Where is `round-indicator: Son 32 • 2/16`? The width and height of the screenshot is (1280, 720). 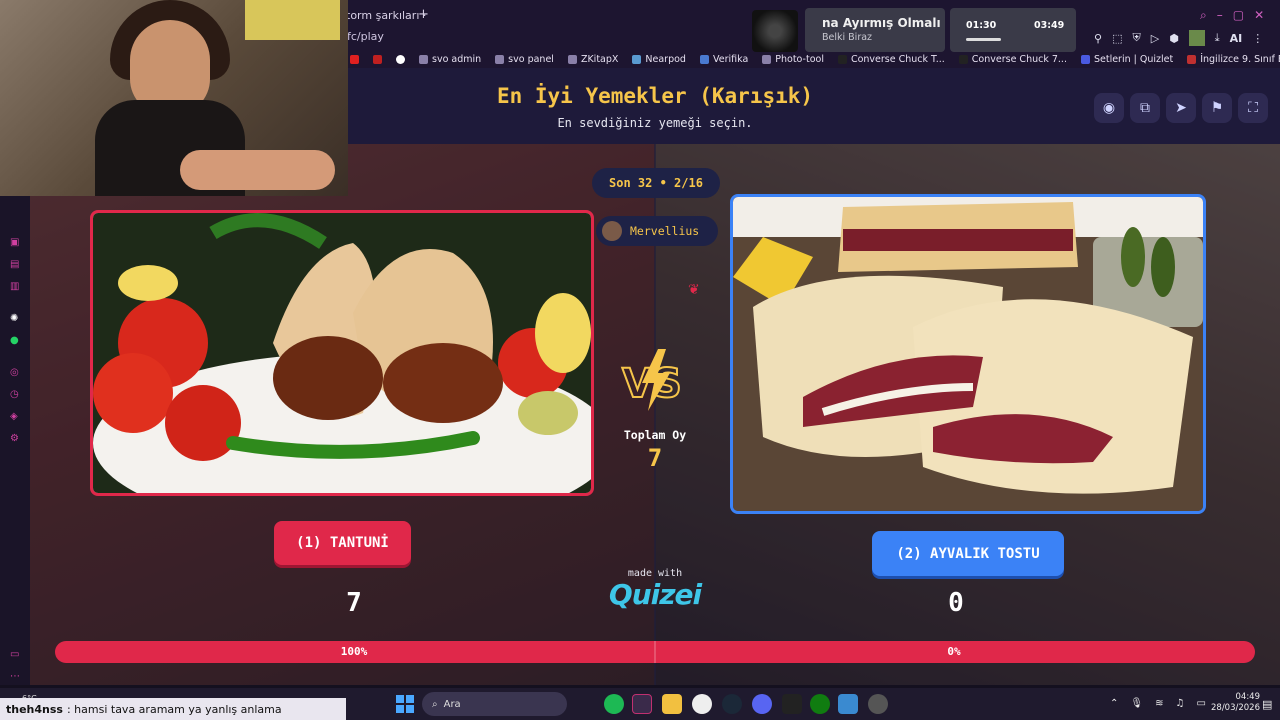
round-indicator: Son 32 • 2/16 is located at coordinates (656, 183).